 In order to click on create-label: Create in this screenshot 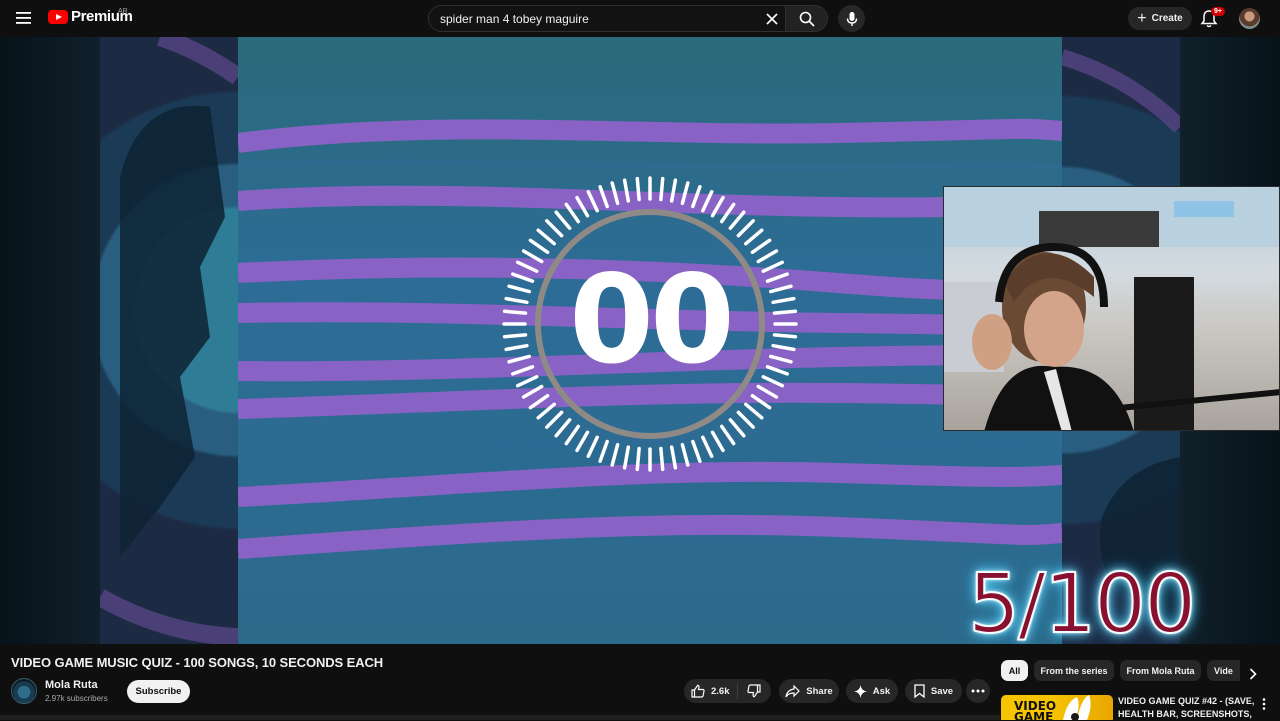, I will do `click(1167, 18)`.